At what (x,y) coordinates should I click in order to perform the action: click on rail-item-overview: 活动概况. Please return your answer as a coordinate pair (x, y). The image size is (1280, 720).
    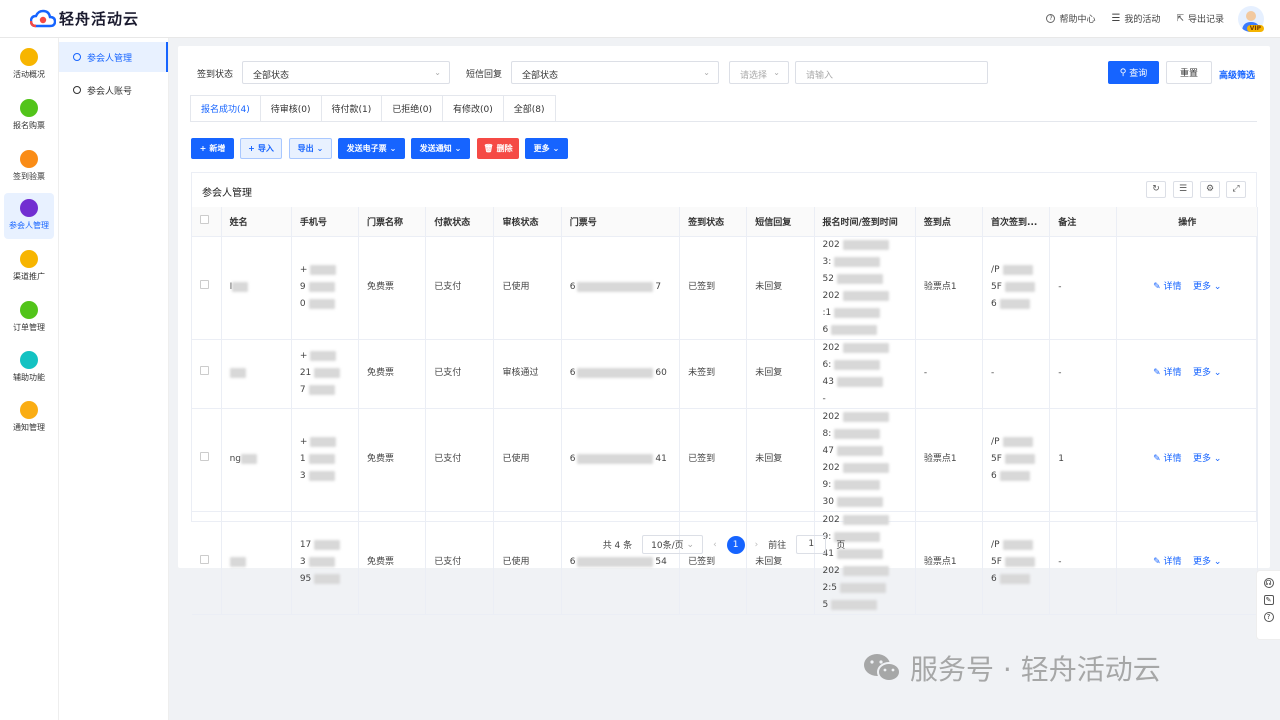
    Looking at the image, I should click on (29, 65).